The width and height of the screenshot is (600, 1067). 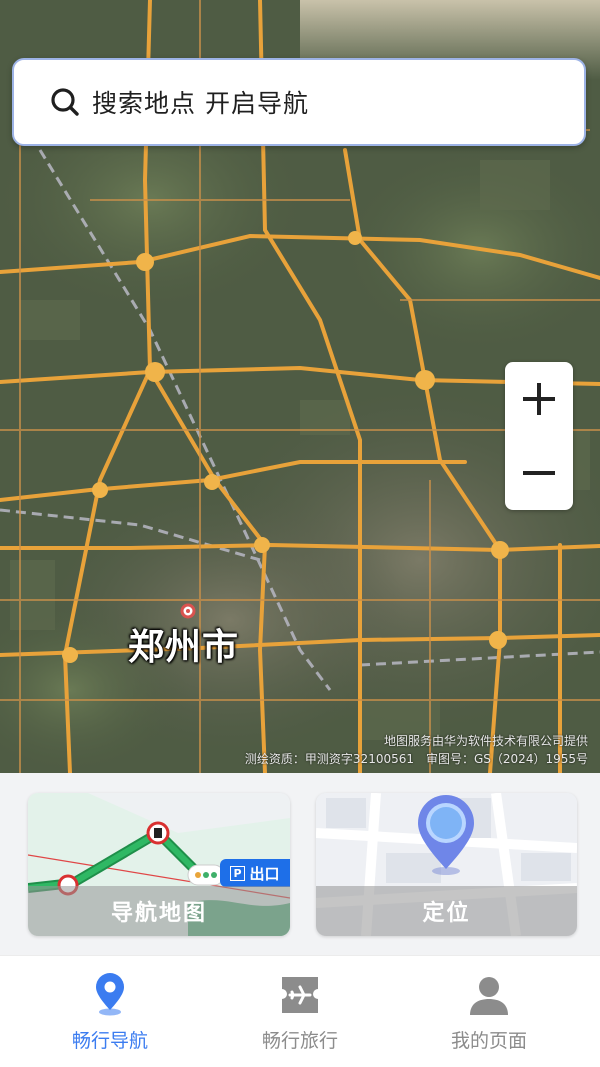 I want to click on search-icon, so click(x=65, y=102).